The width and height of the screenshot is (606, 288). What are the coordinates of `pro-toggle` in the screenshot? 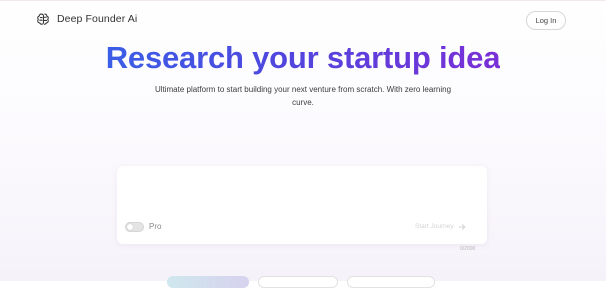 It's located at (134, 227).